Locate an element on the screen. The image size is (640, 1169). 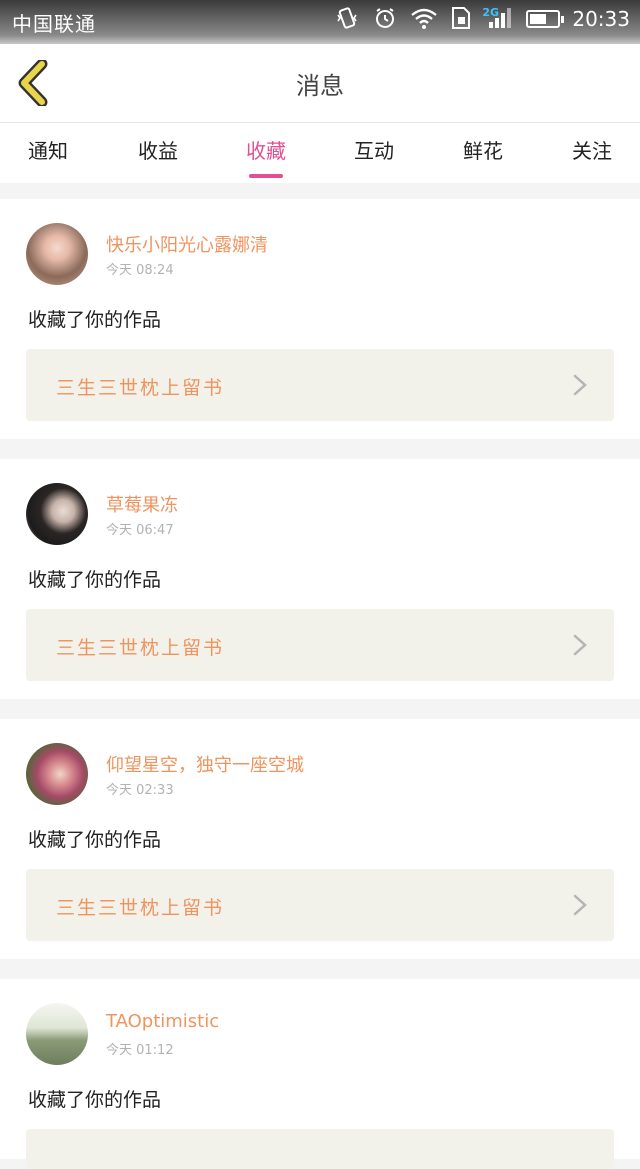
page-title: 消息 is located at coordinates (320, 86).